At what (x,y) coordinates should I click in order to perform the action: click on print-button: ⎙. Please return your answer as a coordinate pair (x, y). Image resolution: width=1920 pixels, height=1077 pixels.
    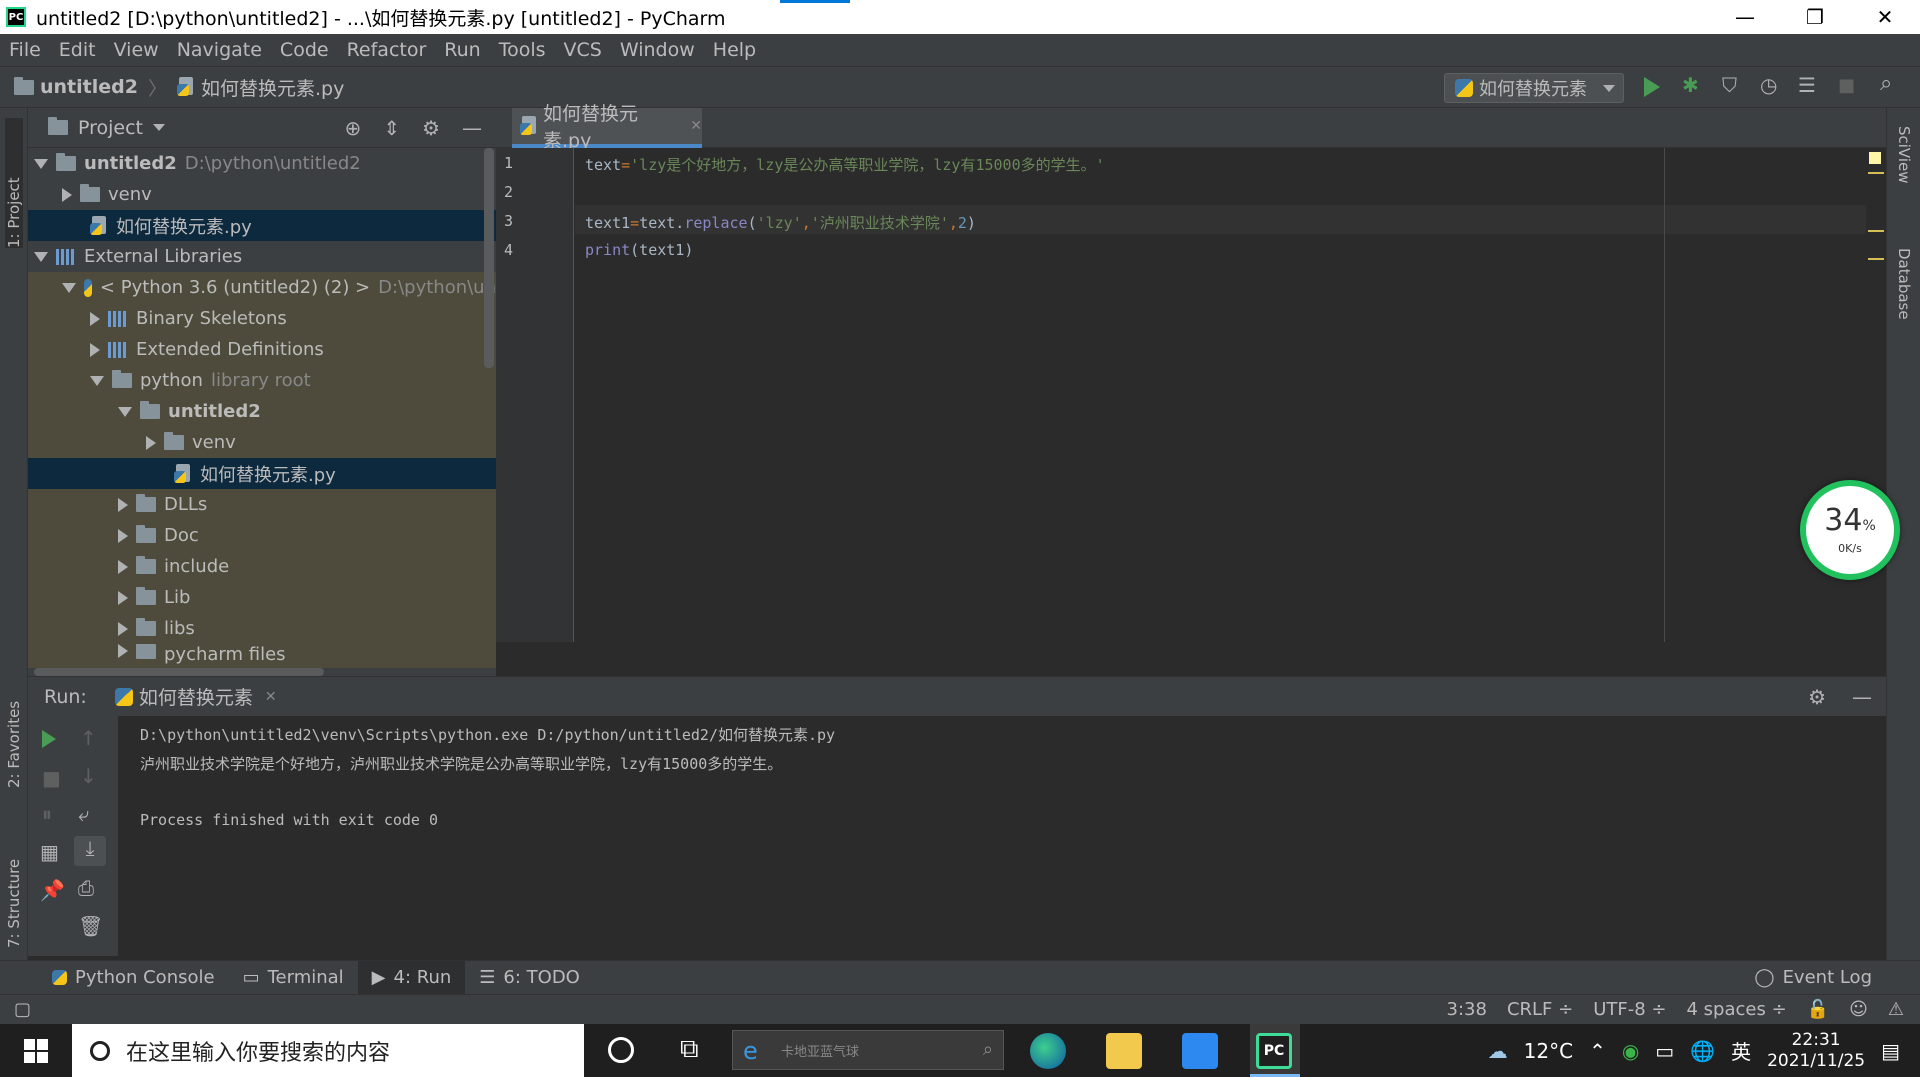
    Looking at the image, I should click on (86, 888).